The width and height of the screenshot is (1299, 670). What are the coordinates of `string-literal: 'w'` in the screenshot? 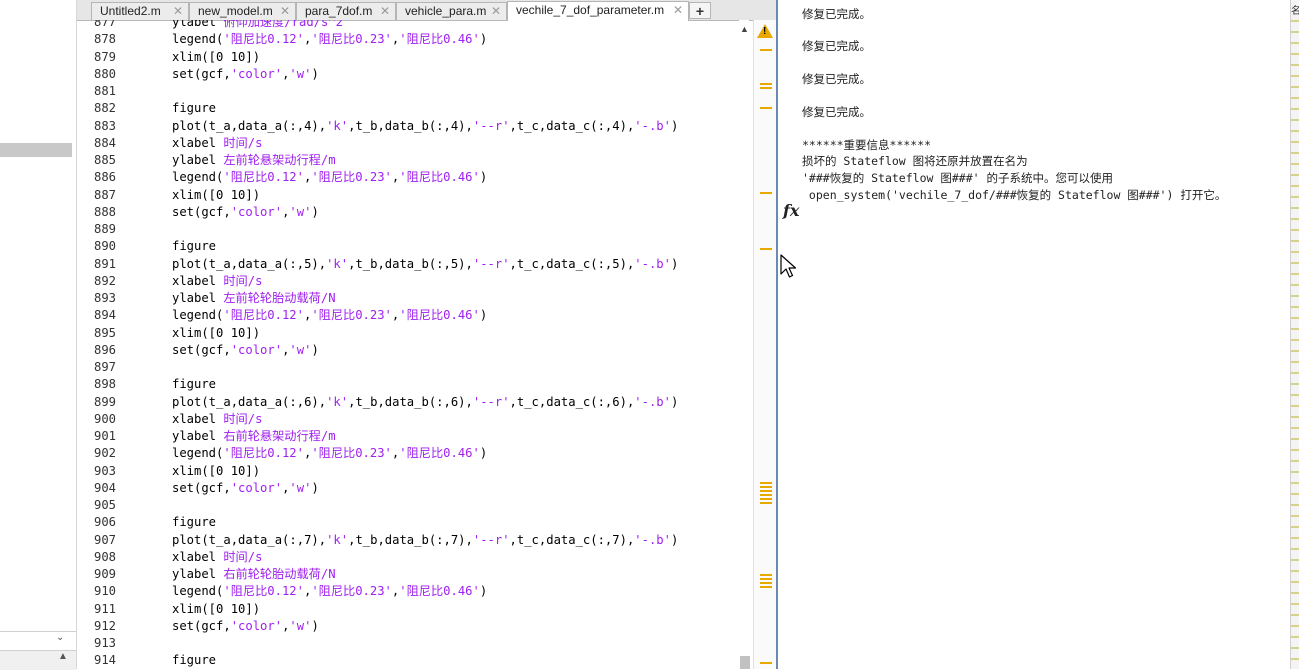 It's located at (300, 487).